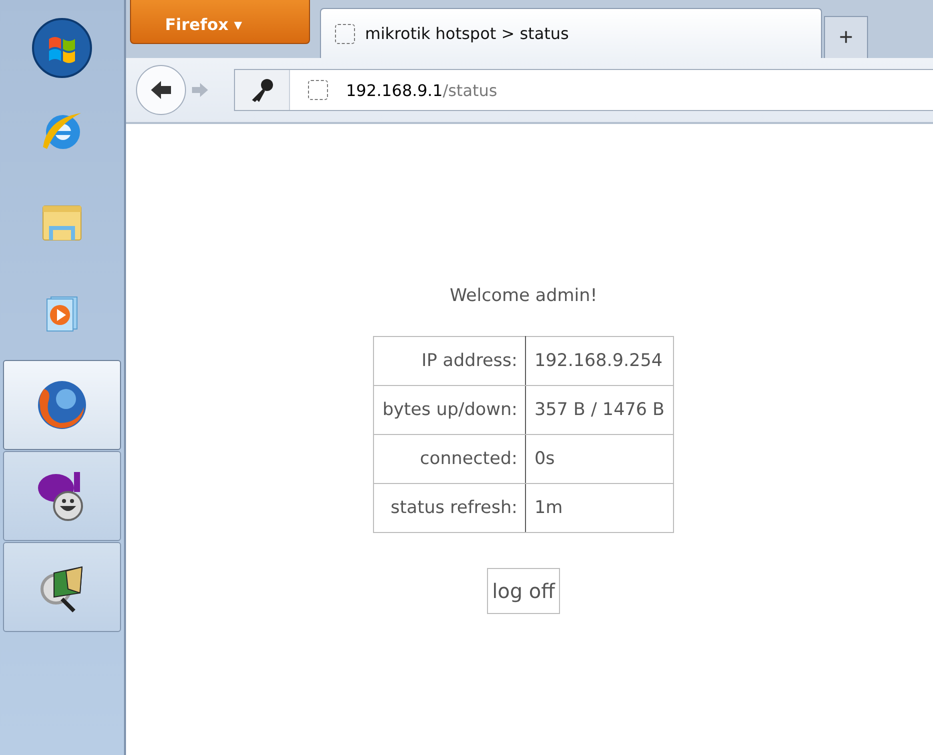 The image size is (933, 755). I want to click on field-label: bytes up/down:, so click(450, 410).